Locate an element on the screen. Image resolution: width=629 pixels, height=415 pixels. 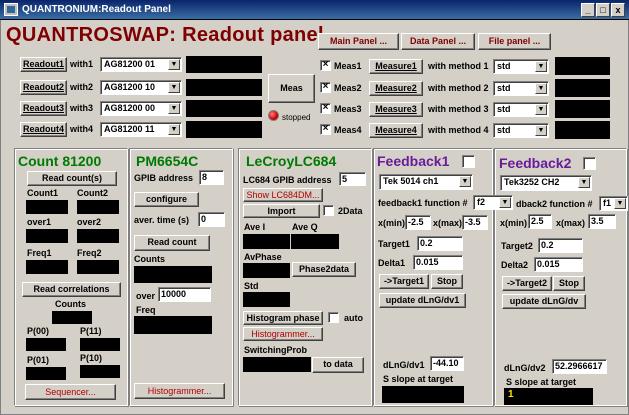
pm-counts-label: Counts is located at coordinates (149, 259).